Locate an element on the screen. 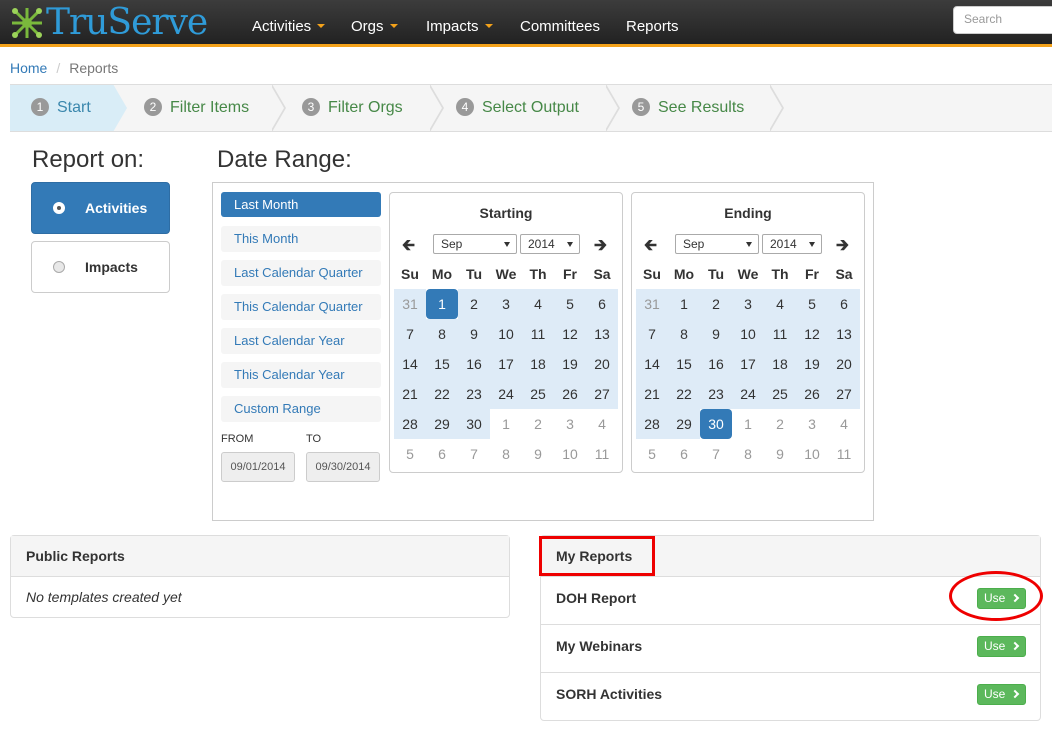  wizard-step-start: 1 Start is located at coordinates (61, 108).